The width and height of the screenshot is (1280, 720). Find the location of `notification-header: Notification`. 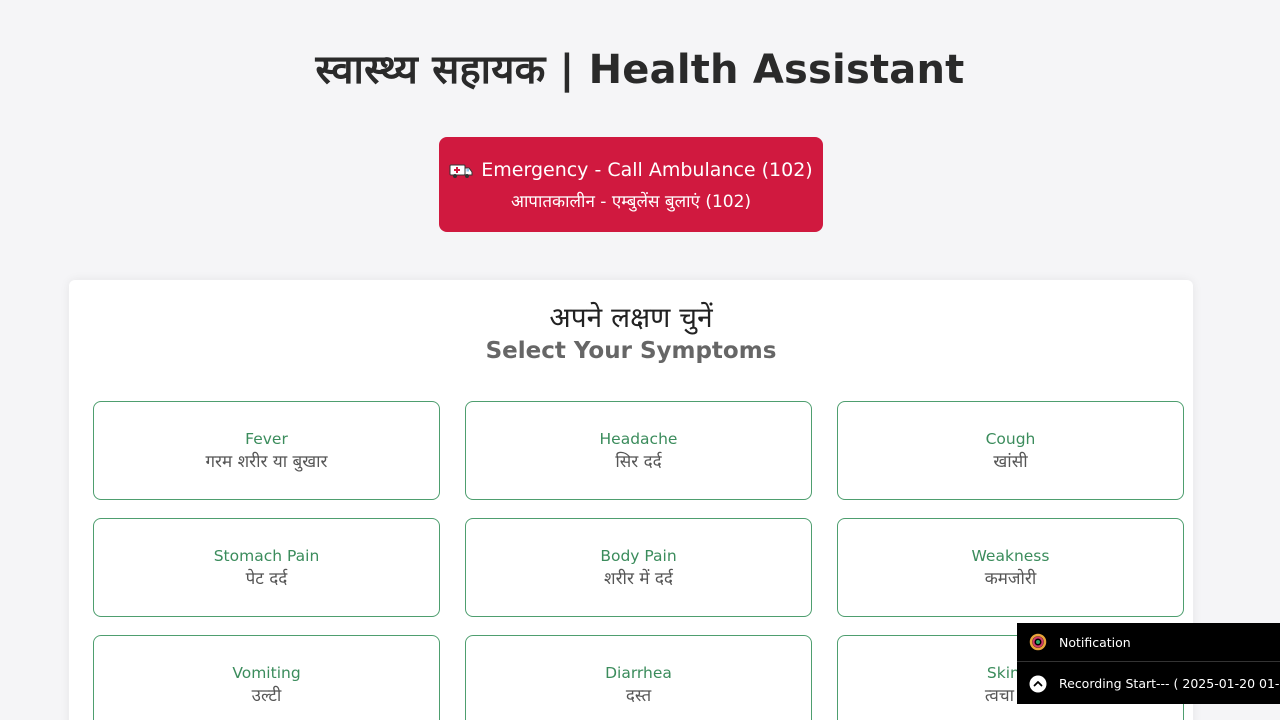

notification-header: Notification is located at coordinates (1148, 642).